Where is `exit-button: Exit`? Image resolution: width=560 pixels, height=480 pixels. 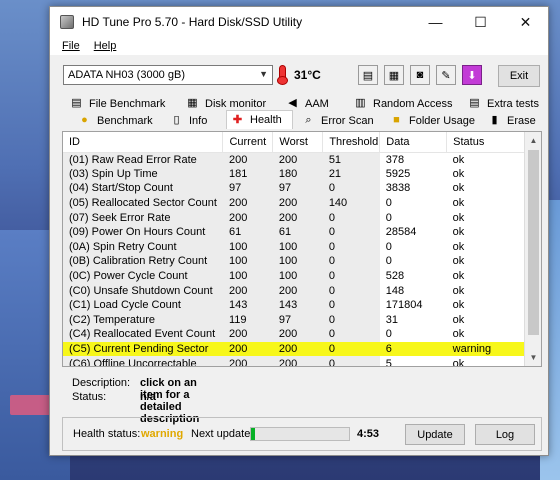 exit-button: Exit is located at coordinates (519, 76).